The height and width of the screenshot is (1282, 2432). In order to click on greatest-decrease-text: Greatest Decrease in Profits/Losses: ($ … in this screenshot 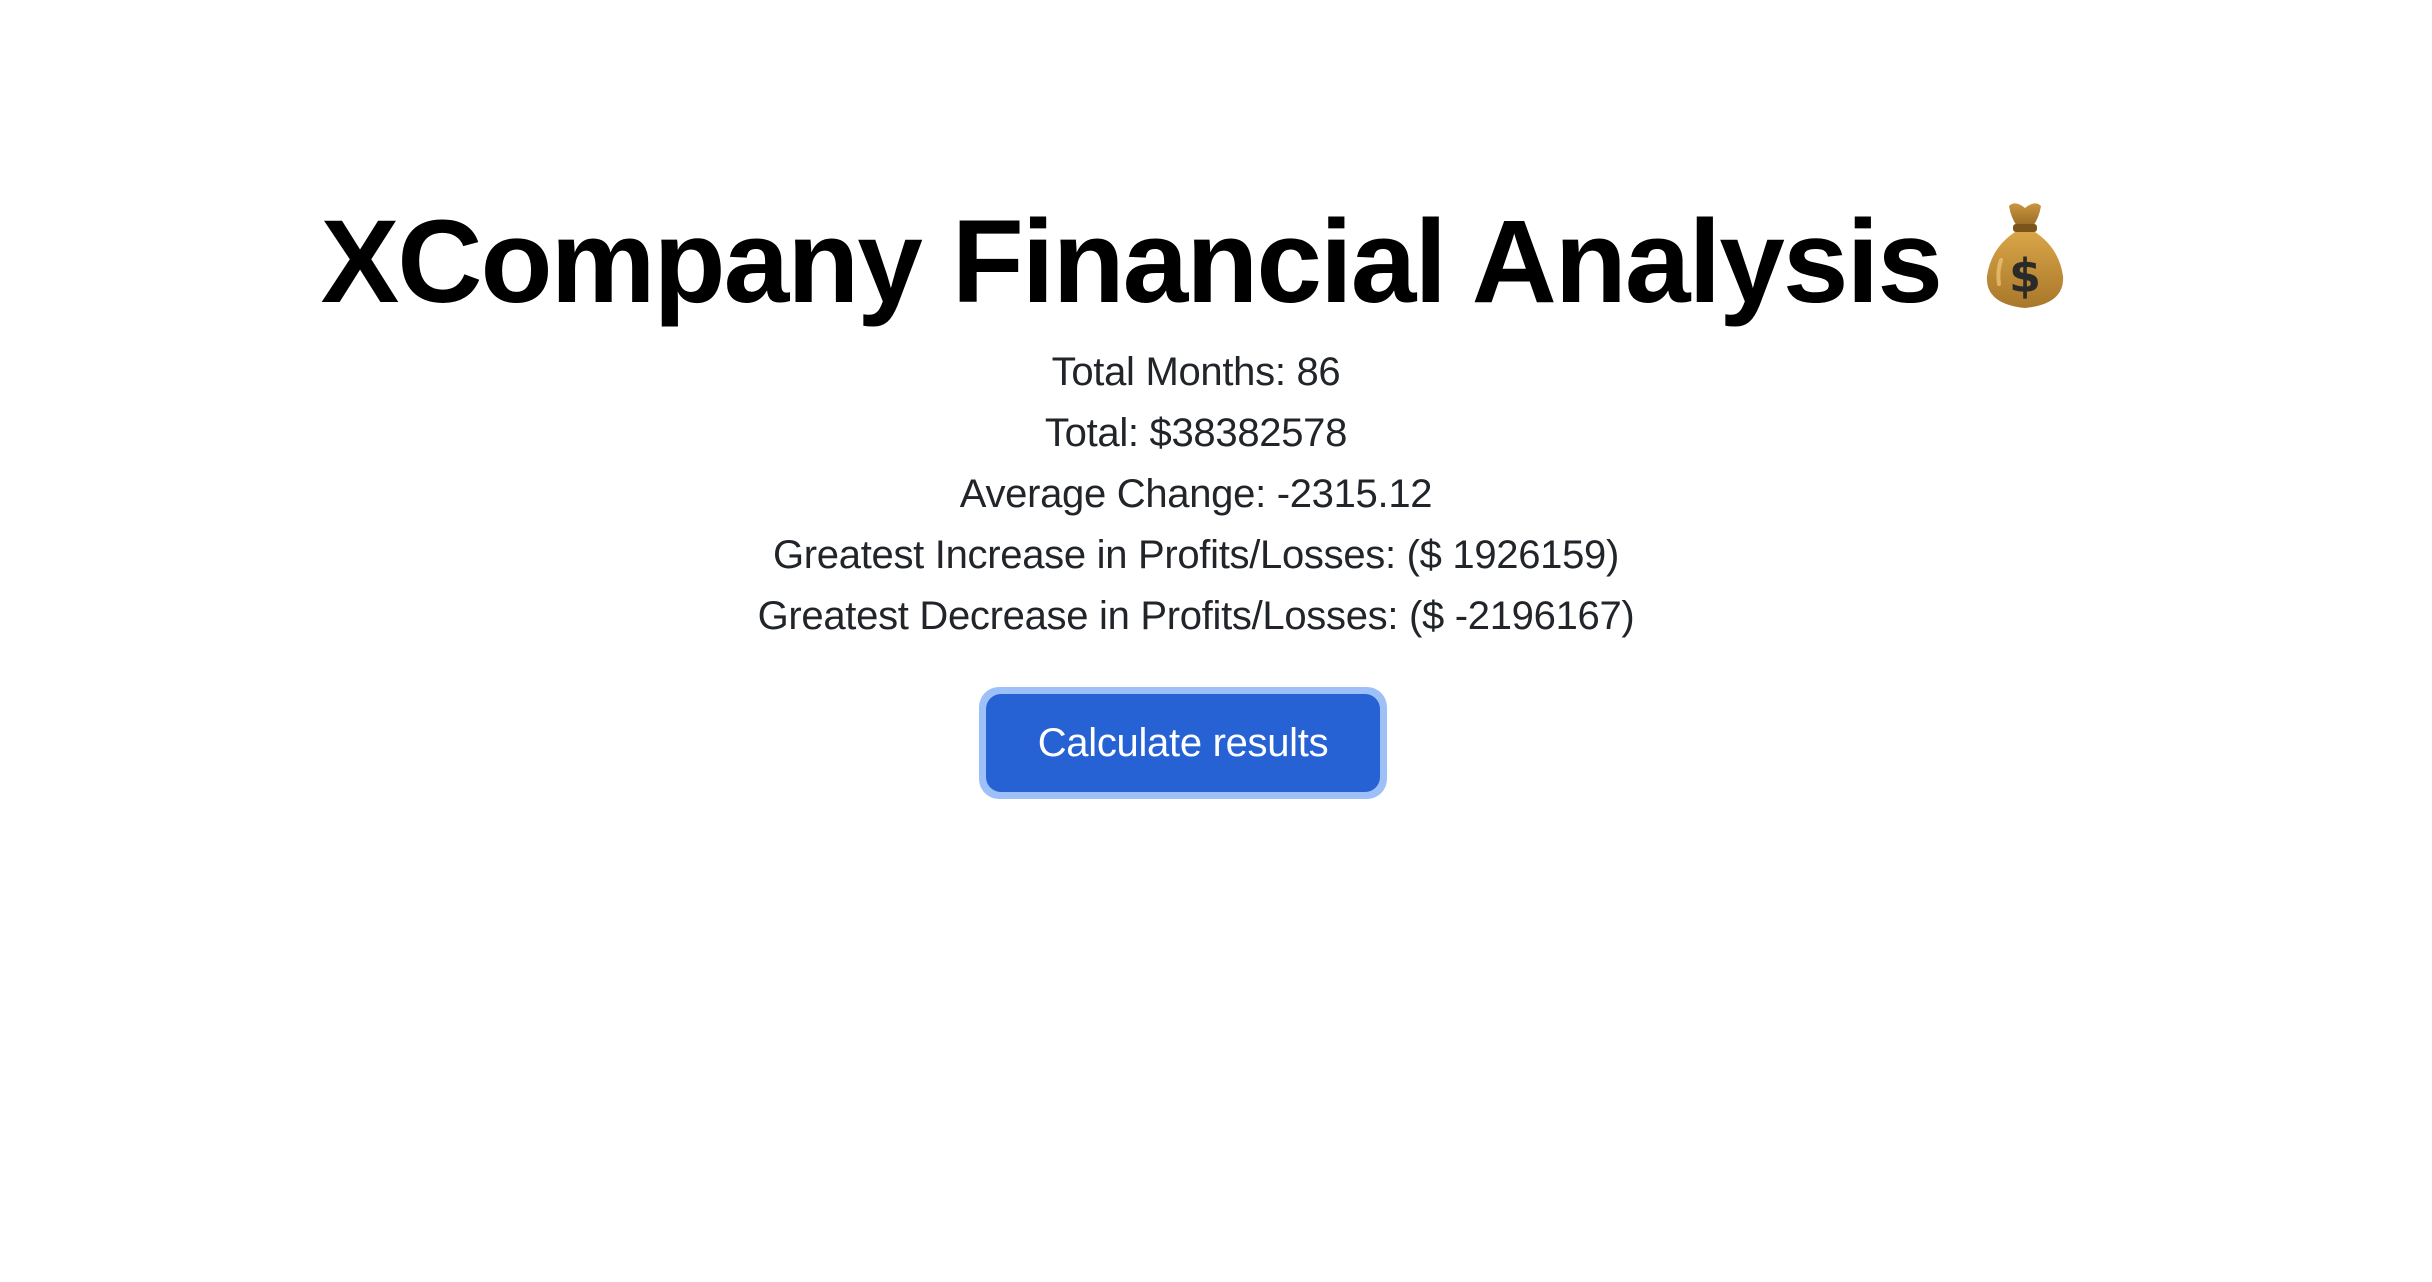, I will do `click(1196, 616)`.